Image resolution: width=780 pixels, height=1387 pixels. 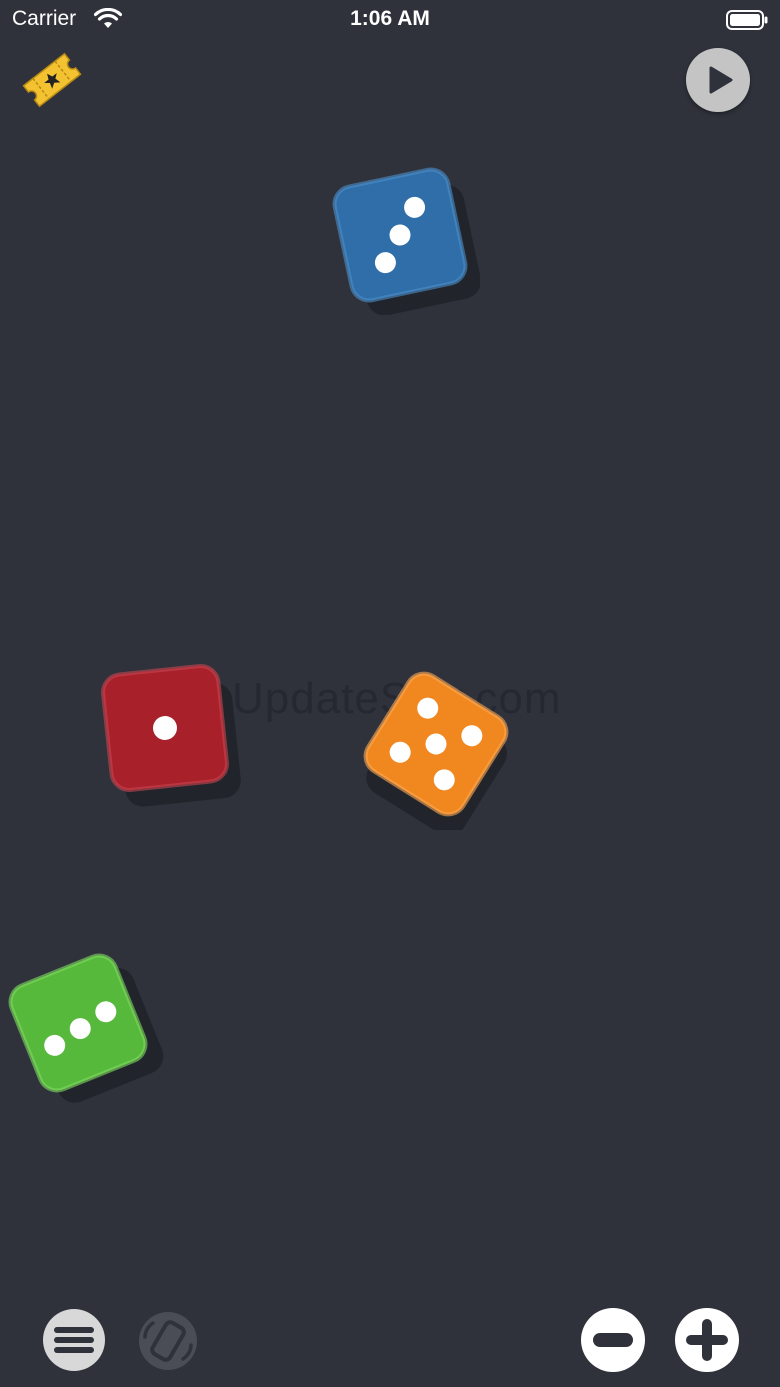 I want to click on red-die, so click(x=170, y=735).